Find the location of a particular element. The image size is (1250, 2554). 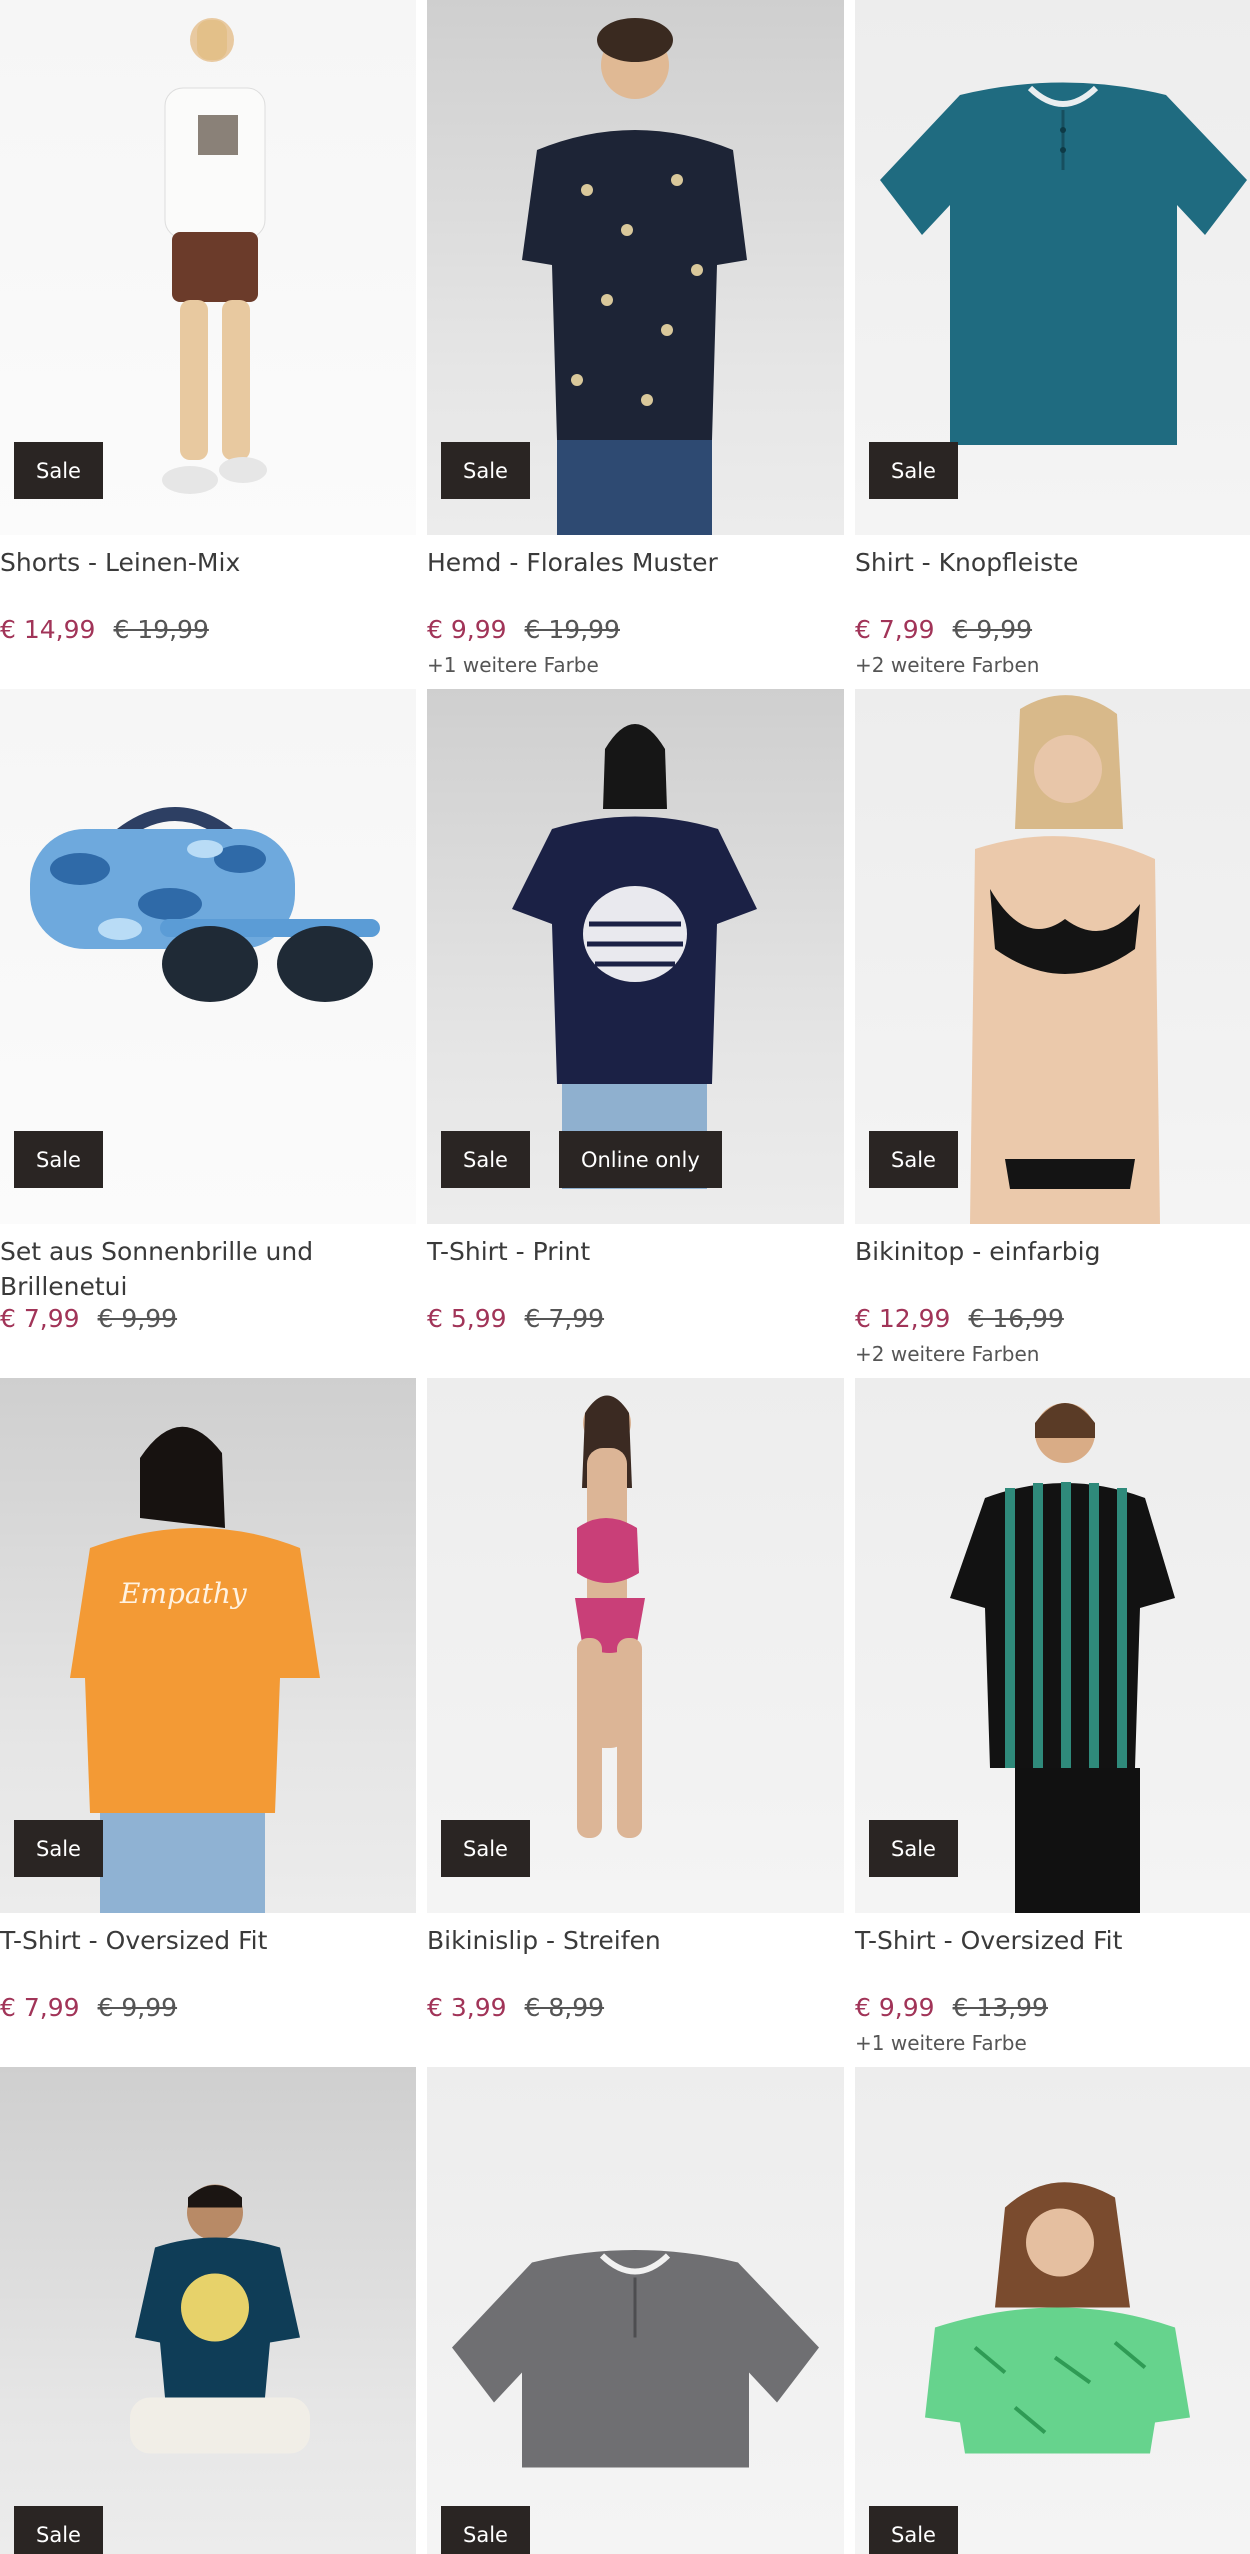

product-card: Sale Shorts - Leinen-Mix € 14,99 € 19,99 is located at coordinates (208, 344).